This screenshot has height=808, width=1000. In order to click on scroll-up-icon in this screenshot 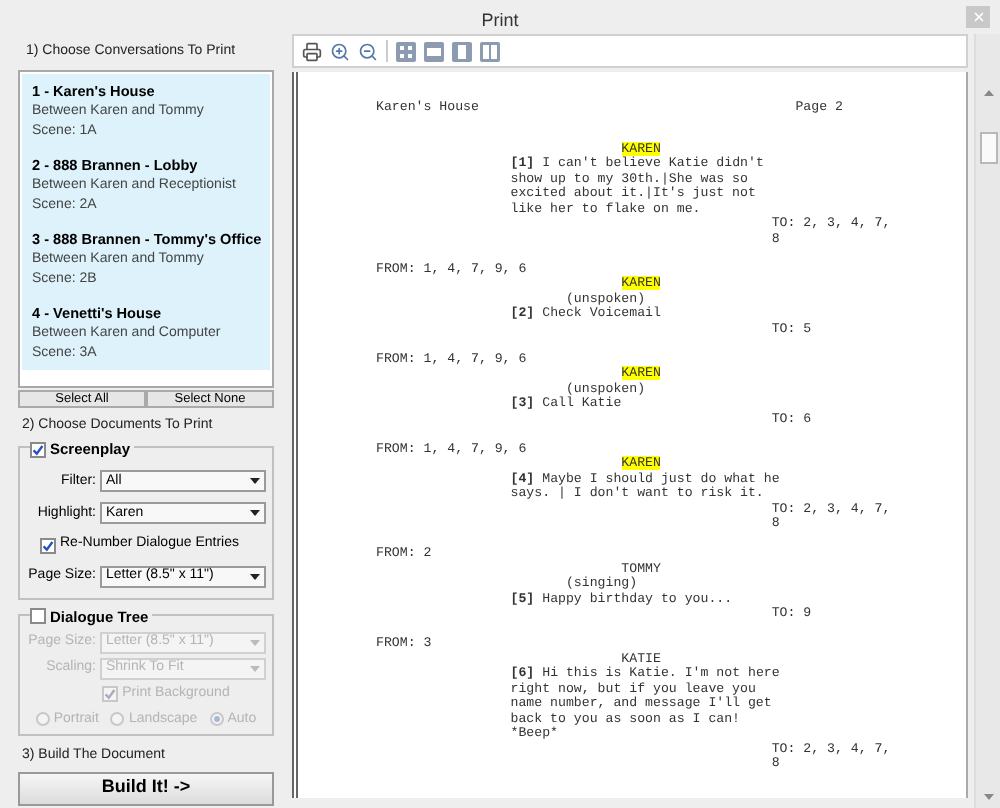, I will do `click(988, 93)`.